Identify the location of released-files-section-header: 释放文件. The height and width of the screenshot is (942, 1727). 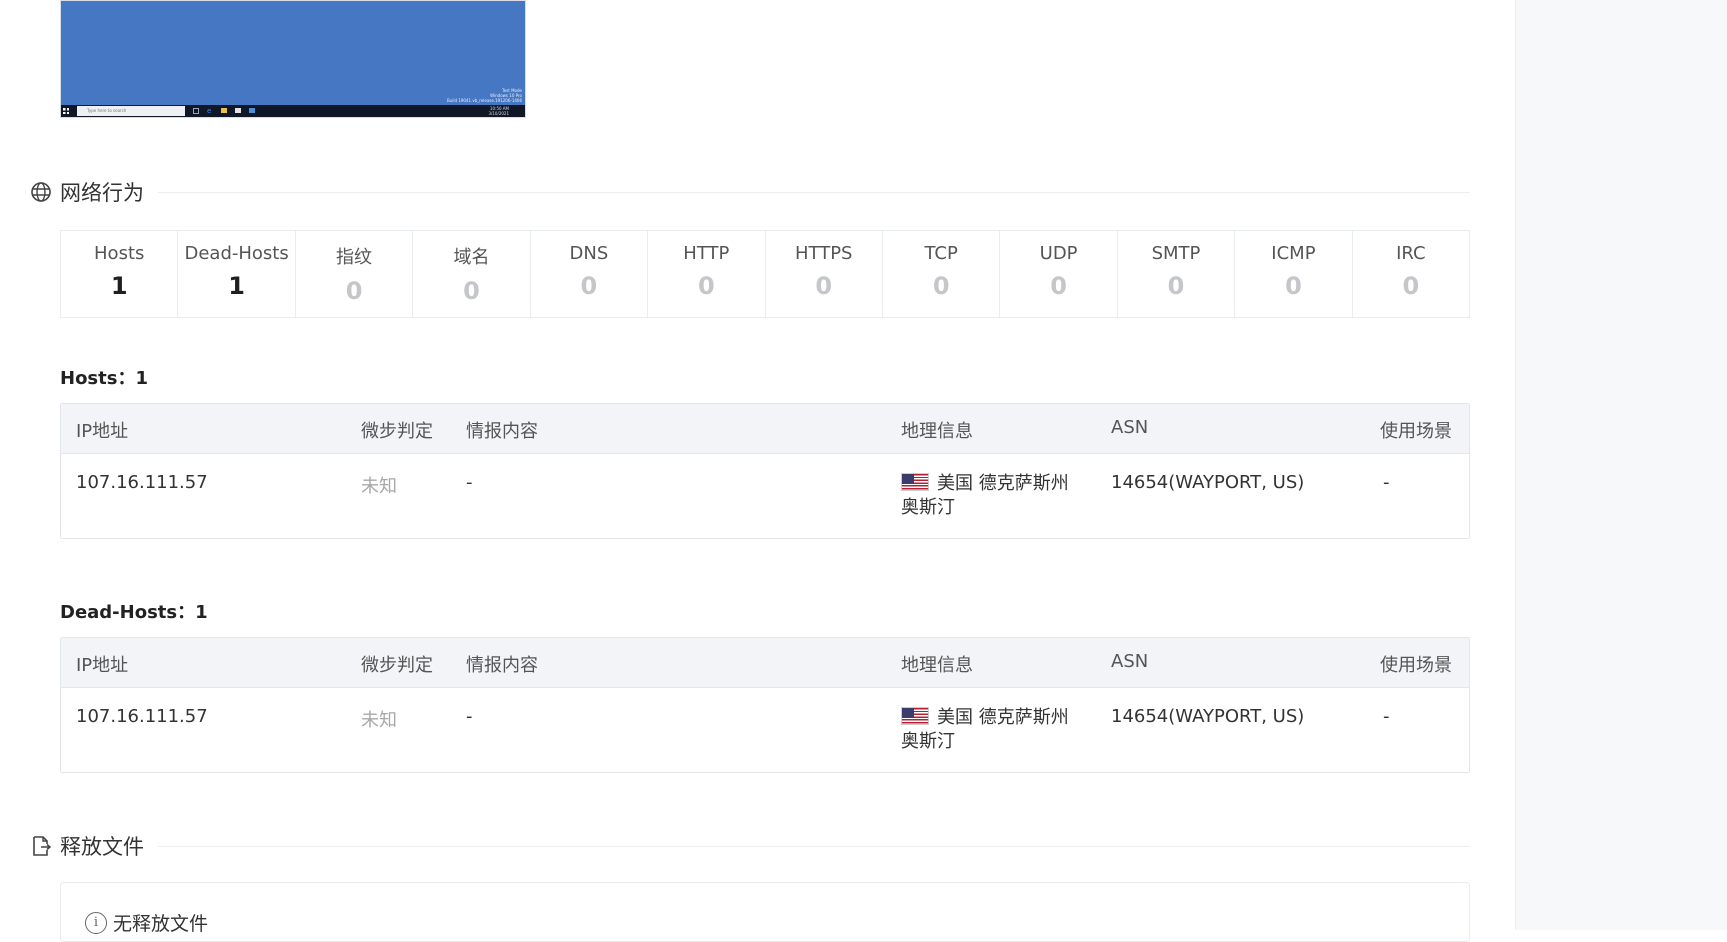
(750, 846).